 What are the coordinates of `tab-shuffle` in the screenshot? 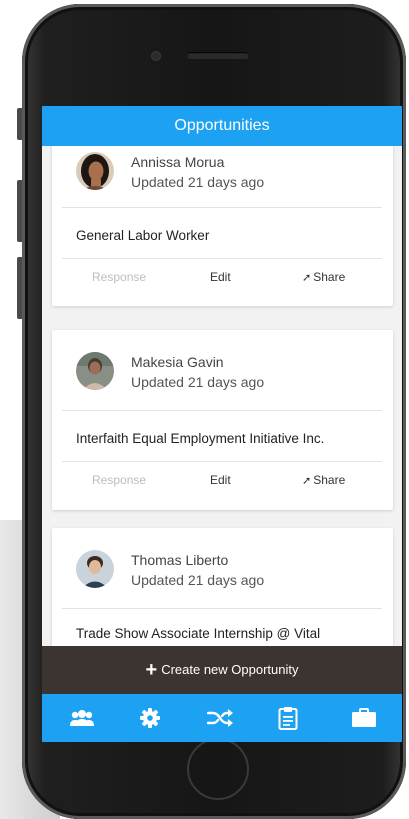 It's located at (220, 718).